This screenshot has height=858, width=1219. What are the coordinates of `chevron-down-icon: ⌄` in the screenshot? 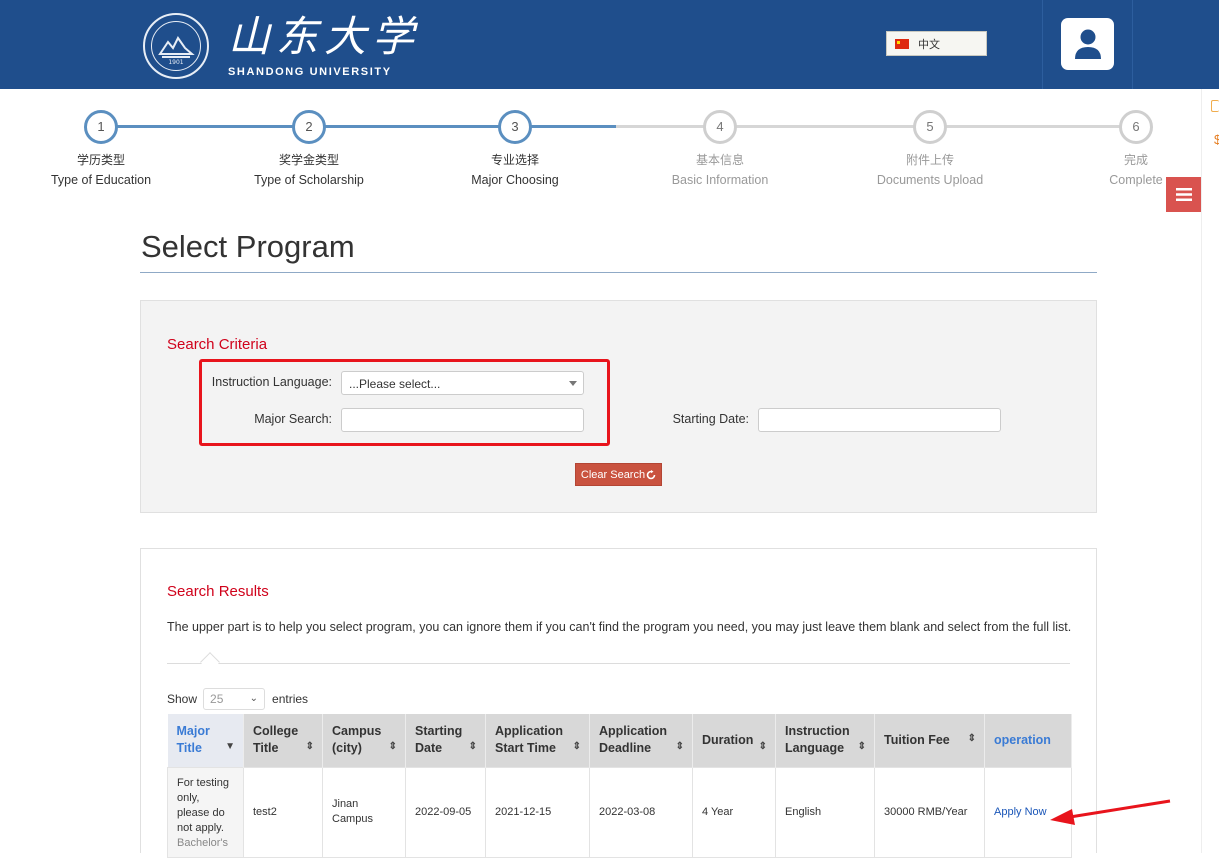 It's located at (254, 698).